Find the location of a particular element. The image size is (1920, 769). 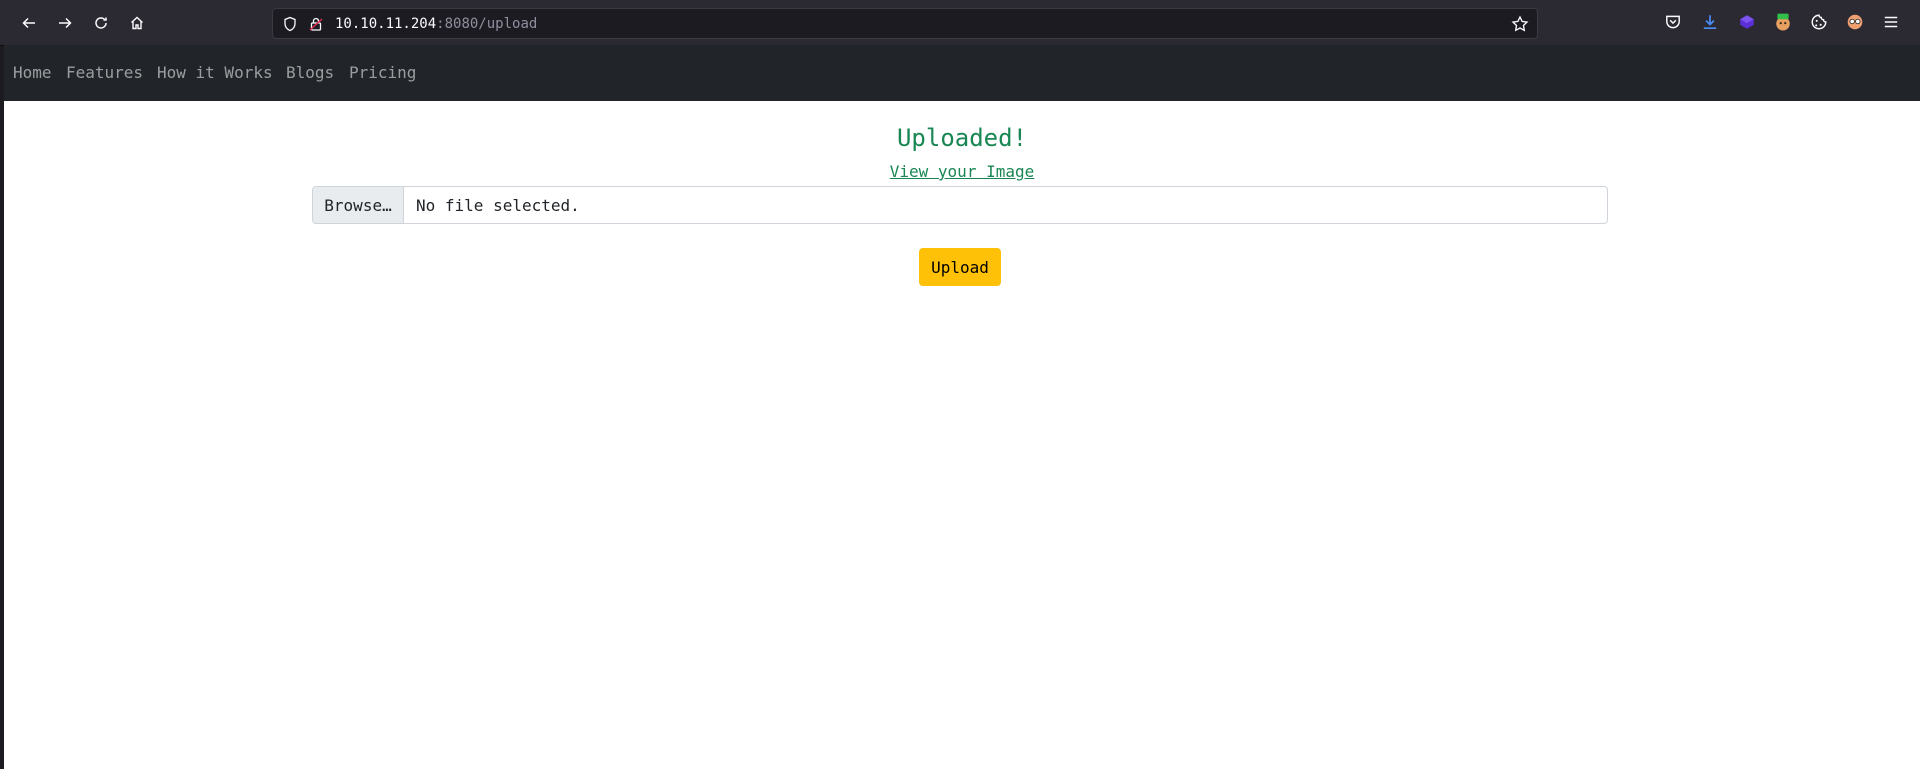

nav-link-features: Features is located at coordinates (104, 73).